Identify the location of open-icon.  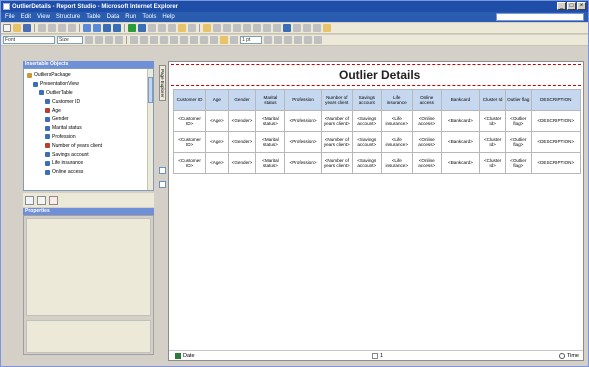
(17, 28).